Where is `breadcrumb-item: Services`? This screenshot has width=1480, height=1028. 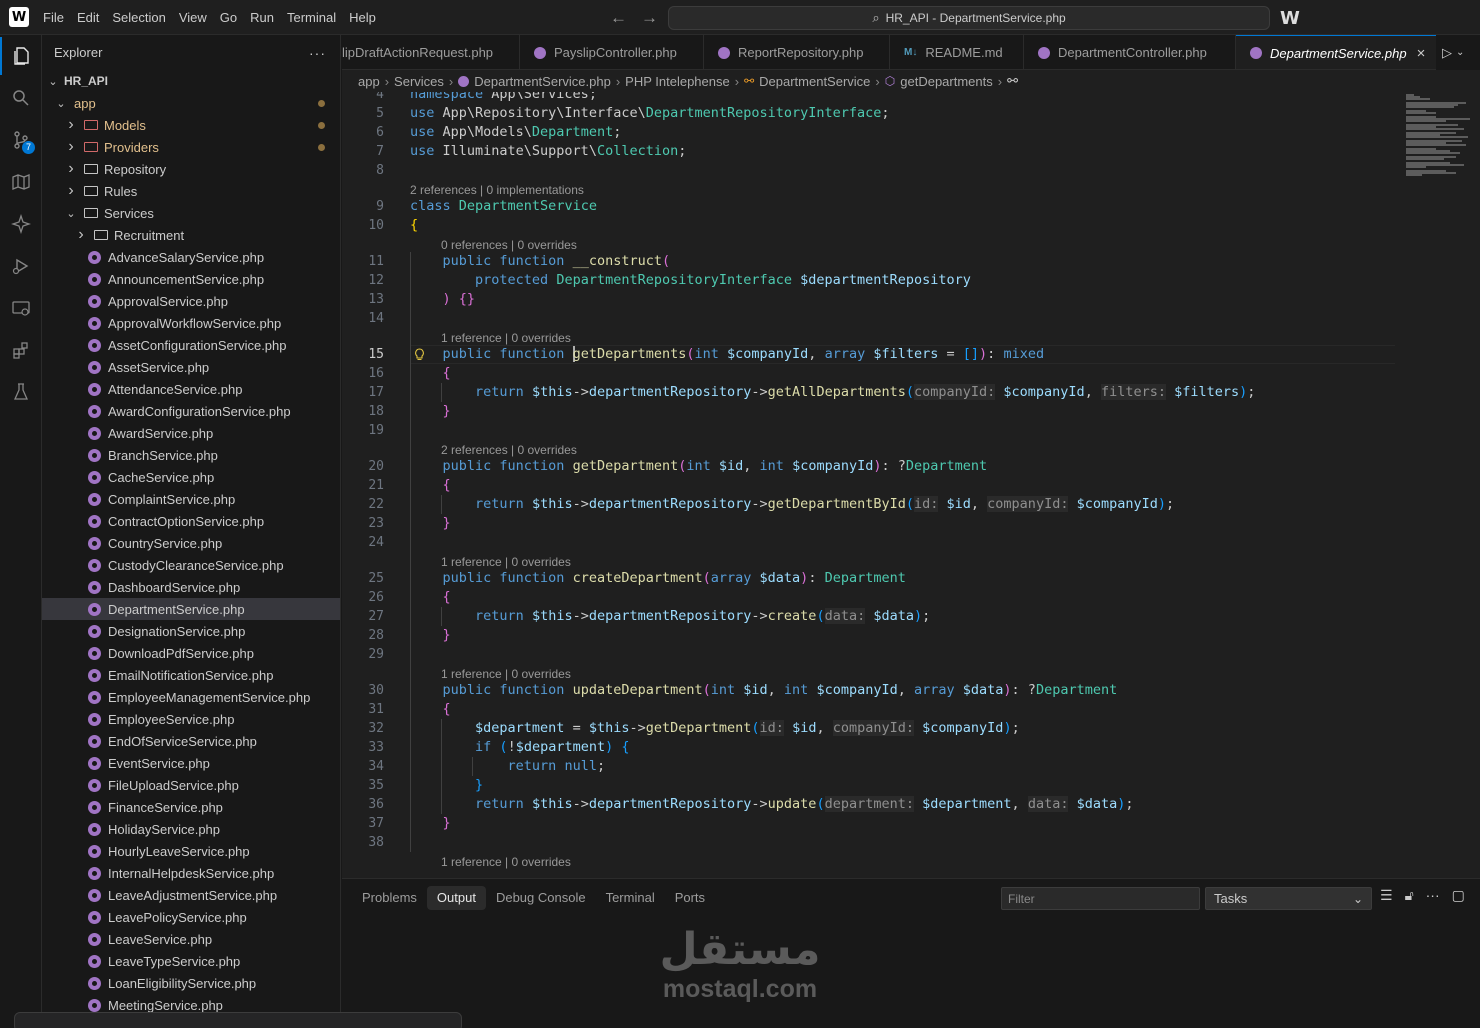 breadcrumb-item: Services is located at coordinates (419, 81).